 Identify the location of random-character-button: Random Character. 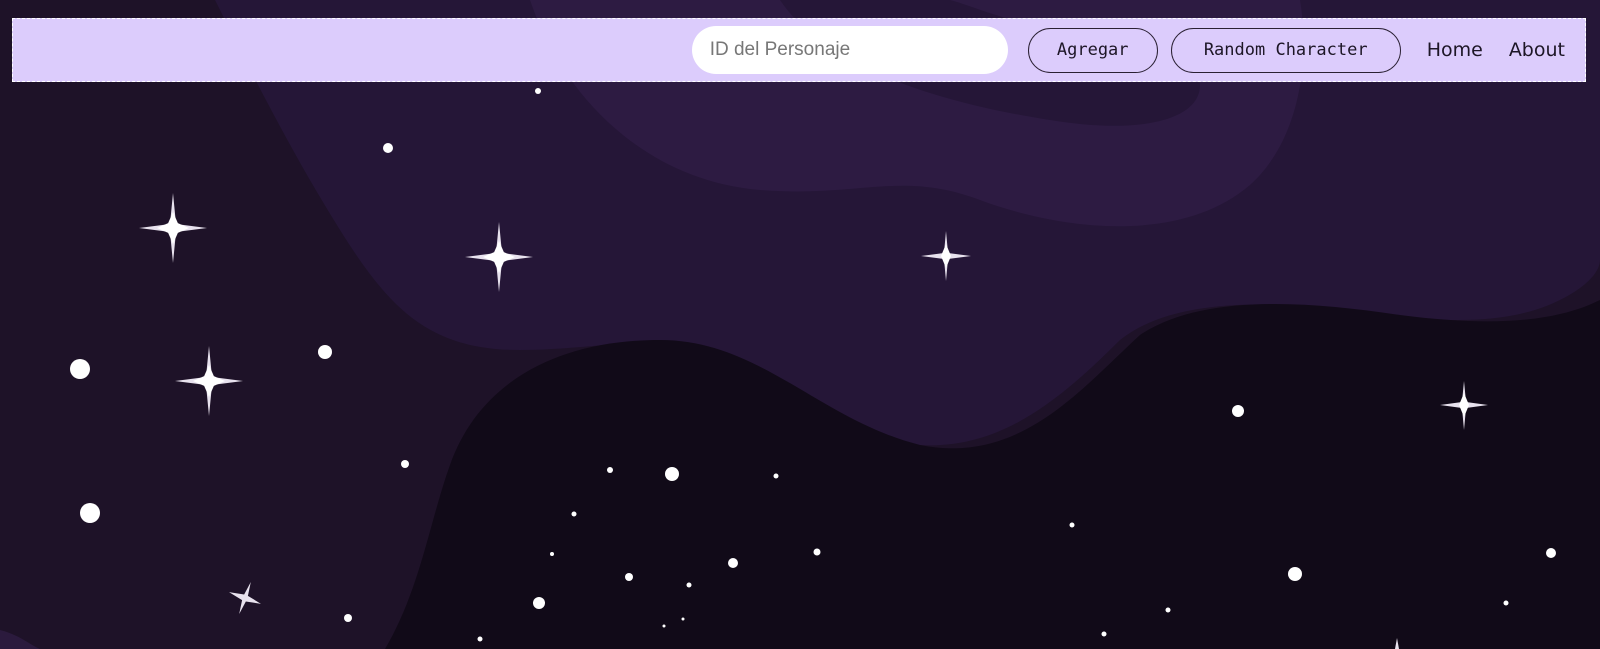
(1285, 50).